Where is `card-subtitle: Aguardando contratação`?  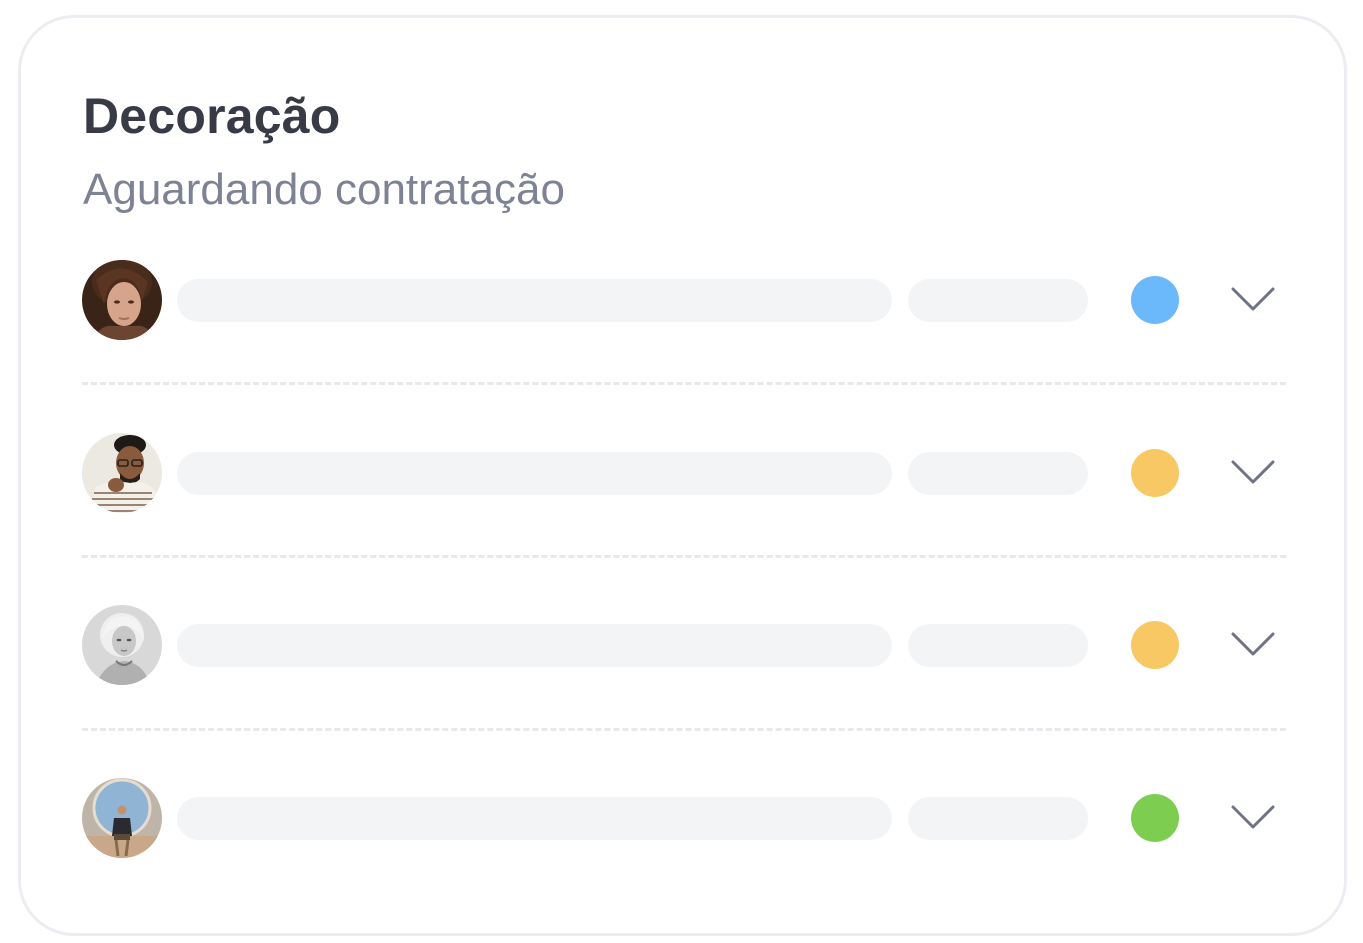
card-subtitle: Aguardando contratação is located at coordinates (324, 189).